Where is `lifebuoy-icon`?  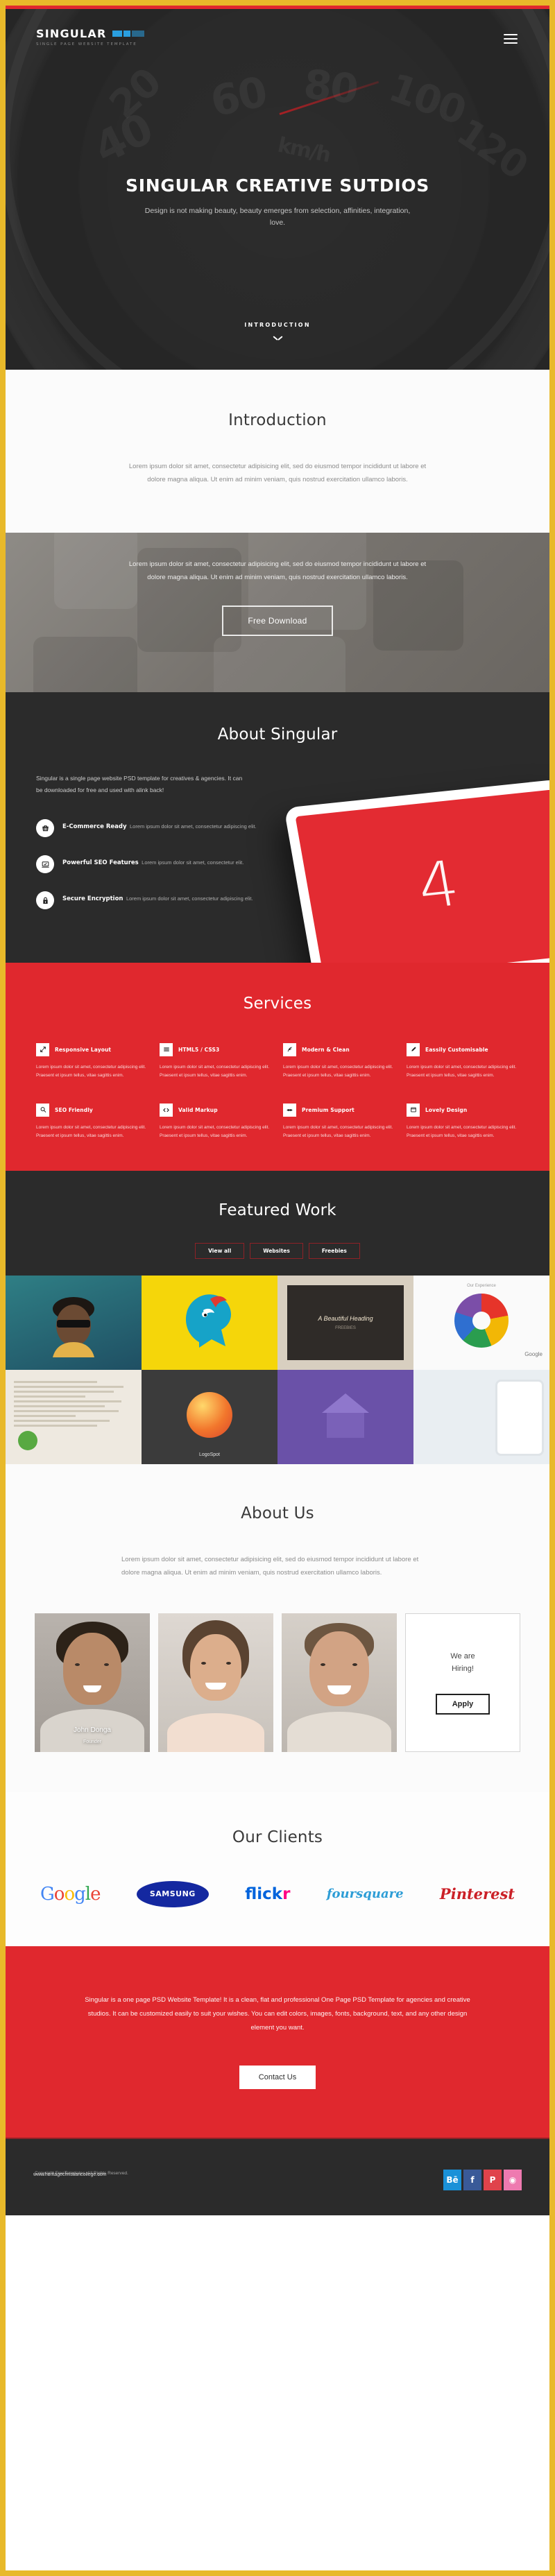
lifebuoy-icon is located at coordinates (289, 1110).